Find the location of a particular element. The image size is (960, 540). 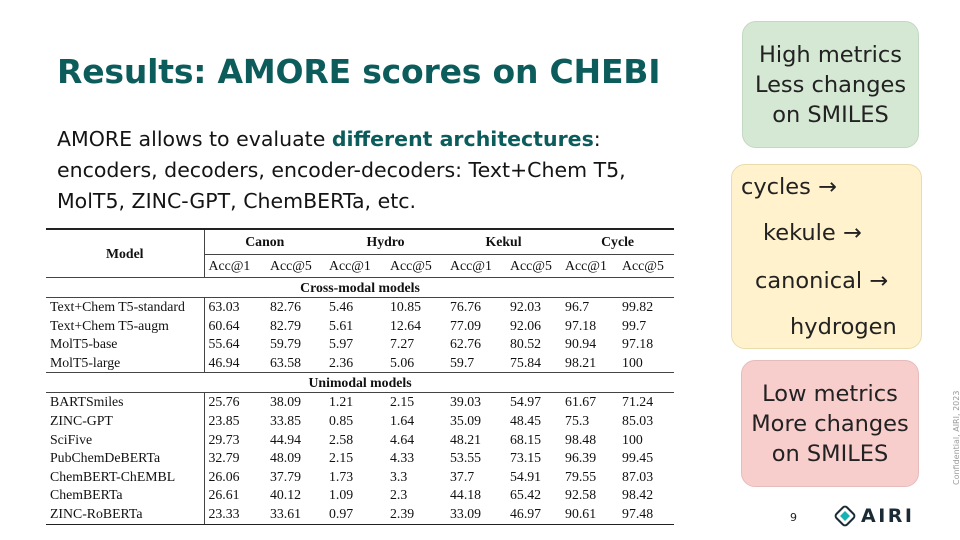

score-cell: 87.03 is located at coordinates (638, 476).